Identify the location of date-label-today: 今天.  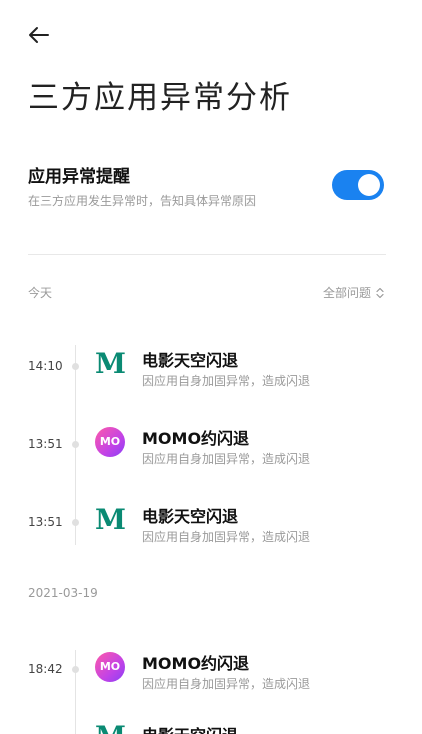
(40, 293).